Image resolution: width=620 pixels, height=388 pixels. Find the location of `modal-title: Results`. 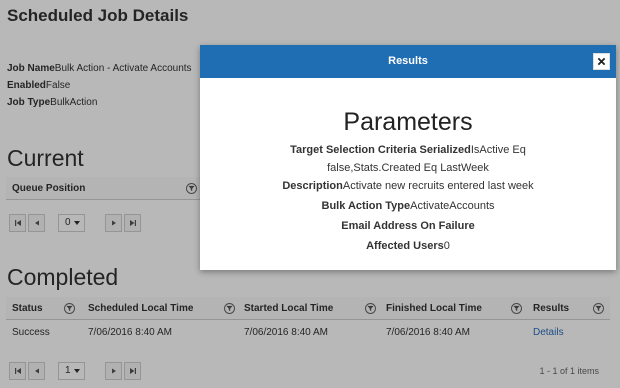

modal-title: Results is located at coordinates (408, 61).